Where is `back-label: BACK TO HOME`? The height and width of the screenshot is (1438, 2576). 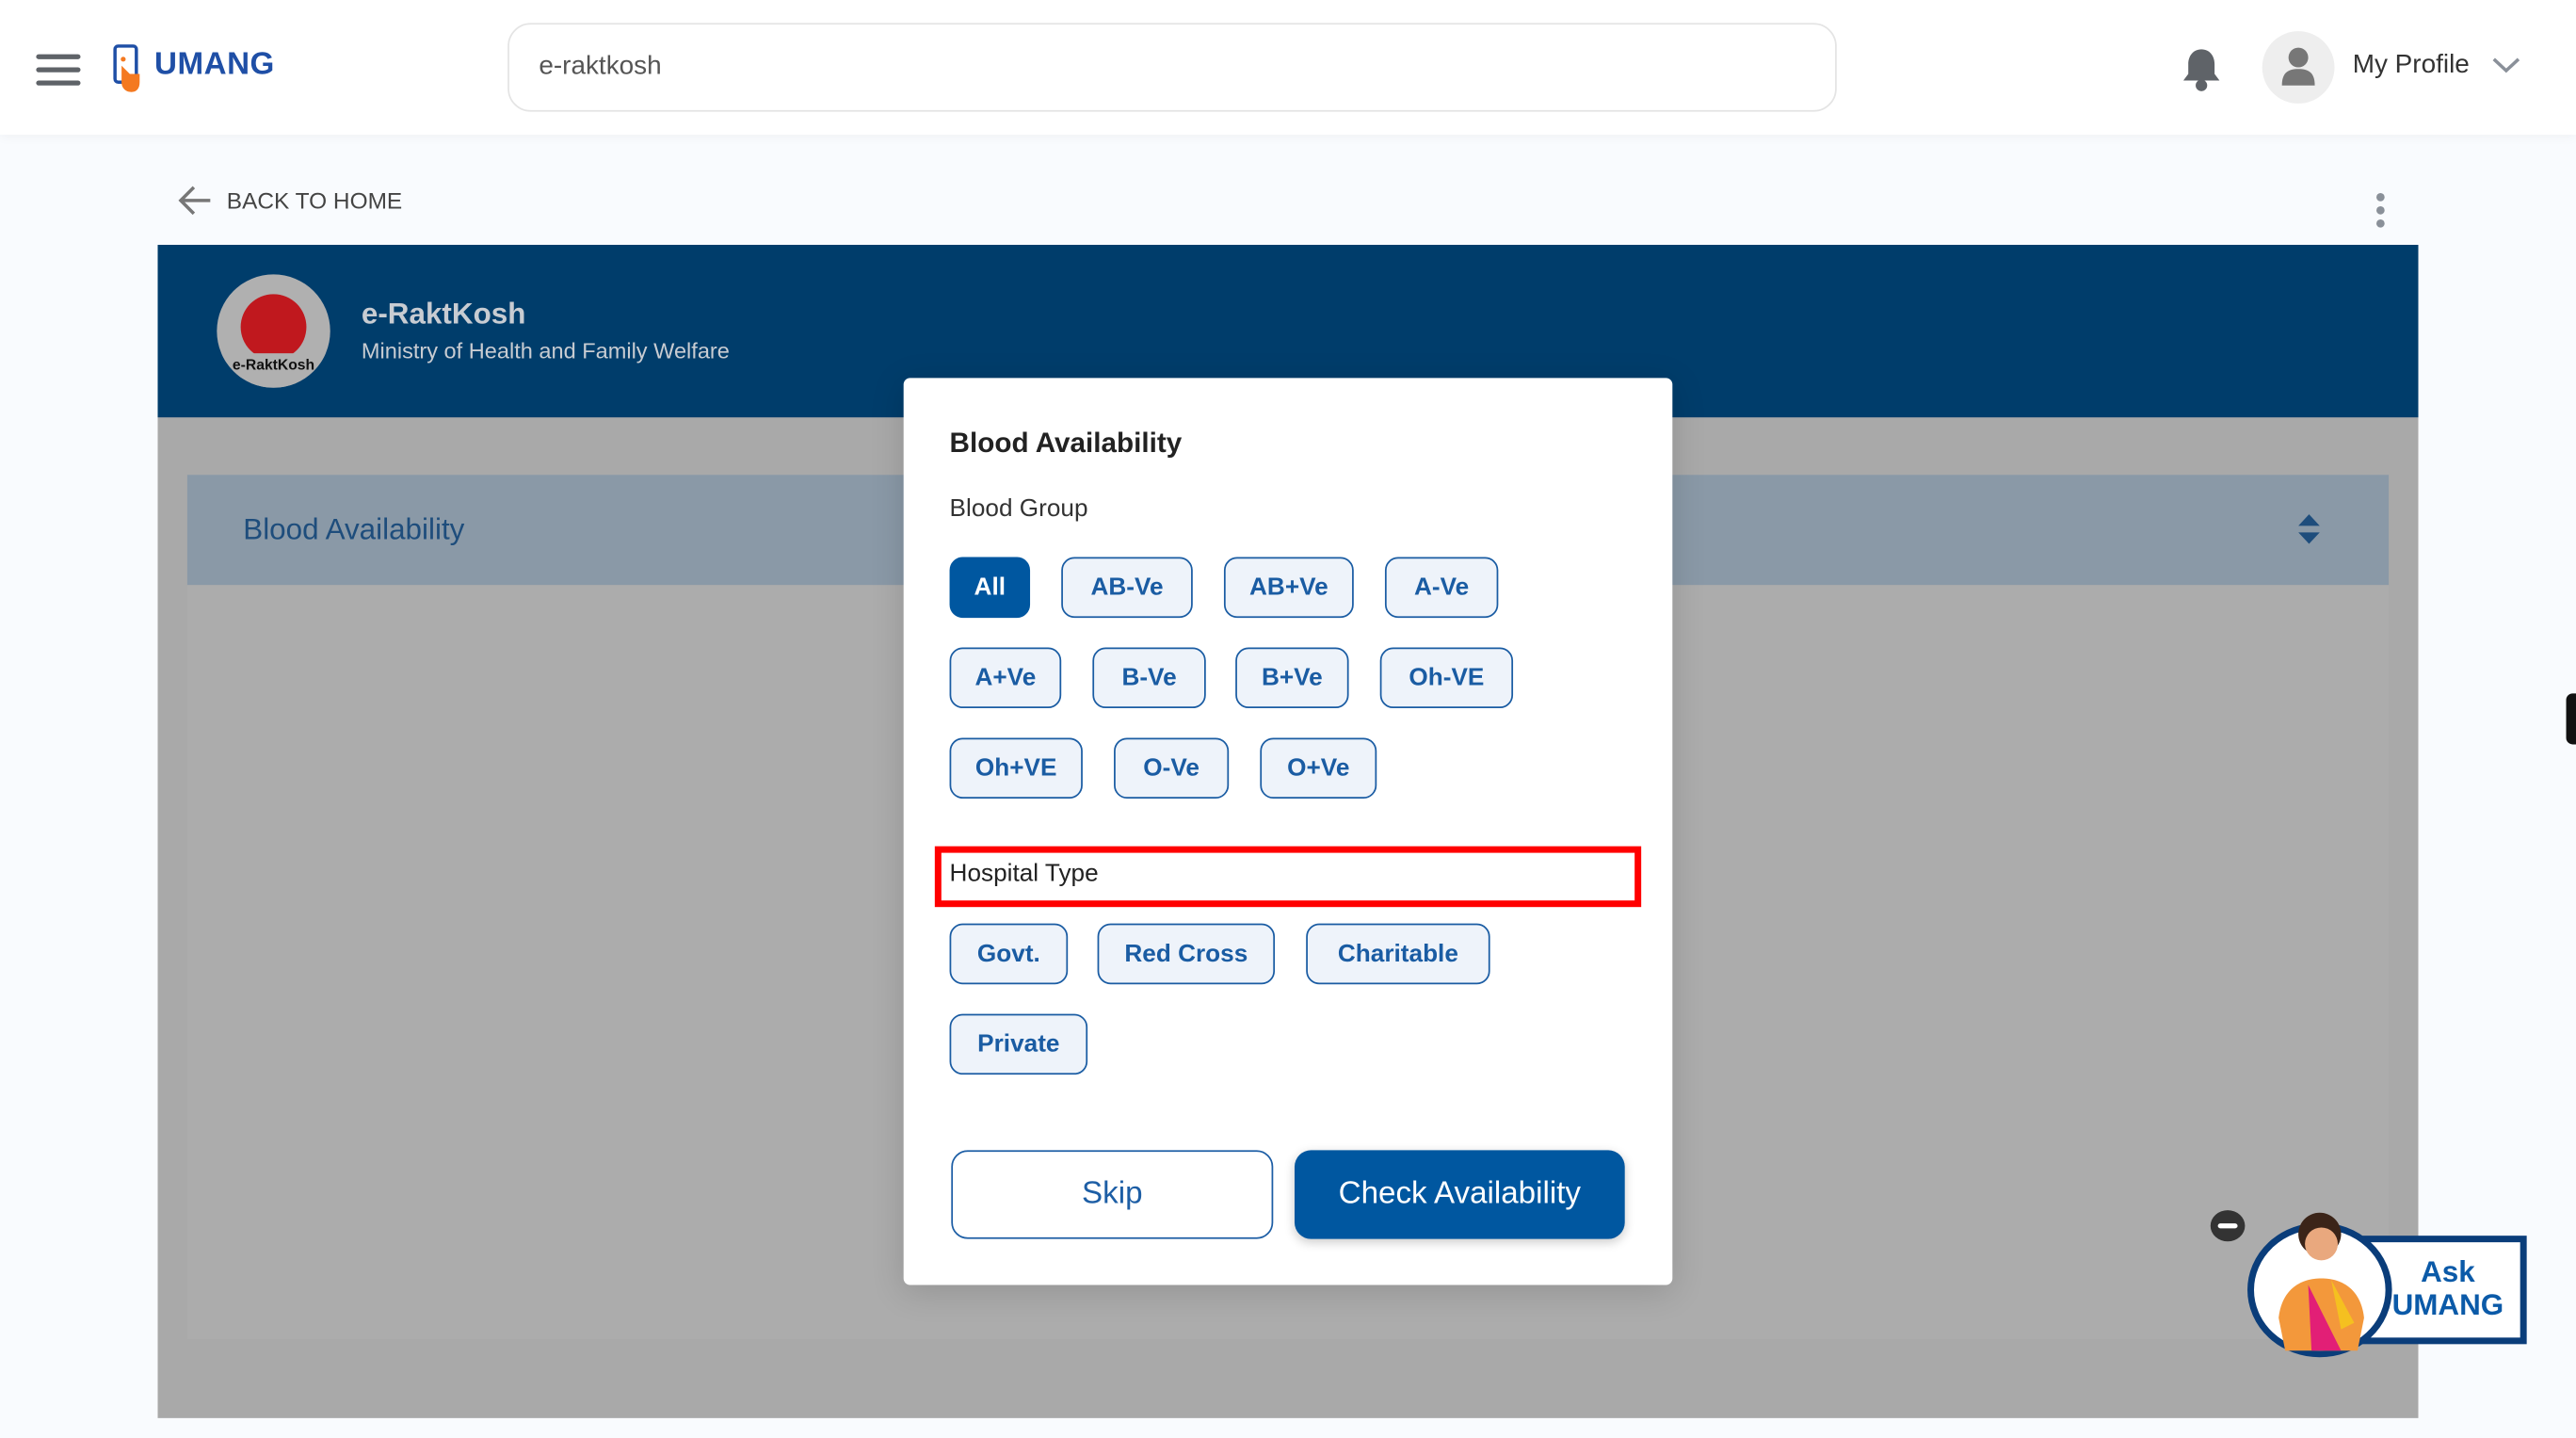
back-label: BACK TO HOME is located at coordinates (314, 200).